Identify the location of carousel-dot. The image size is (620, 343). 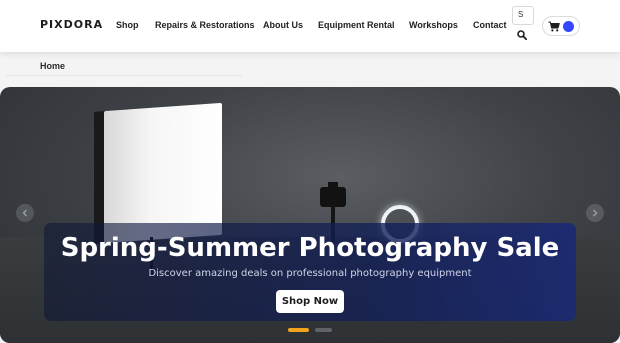
(323, 330).